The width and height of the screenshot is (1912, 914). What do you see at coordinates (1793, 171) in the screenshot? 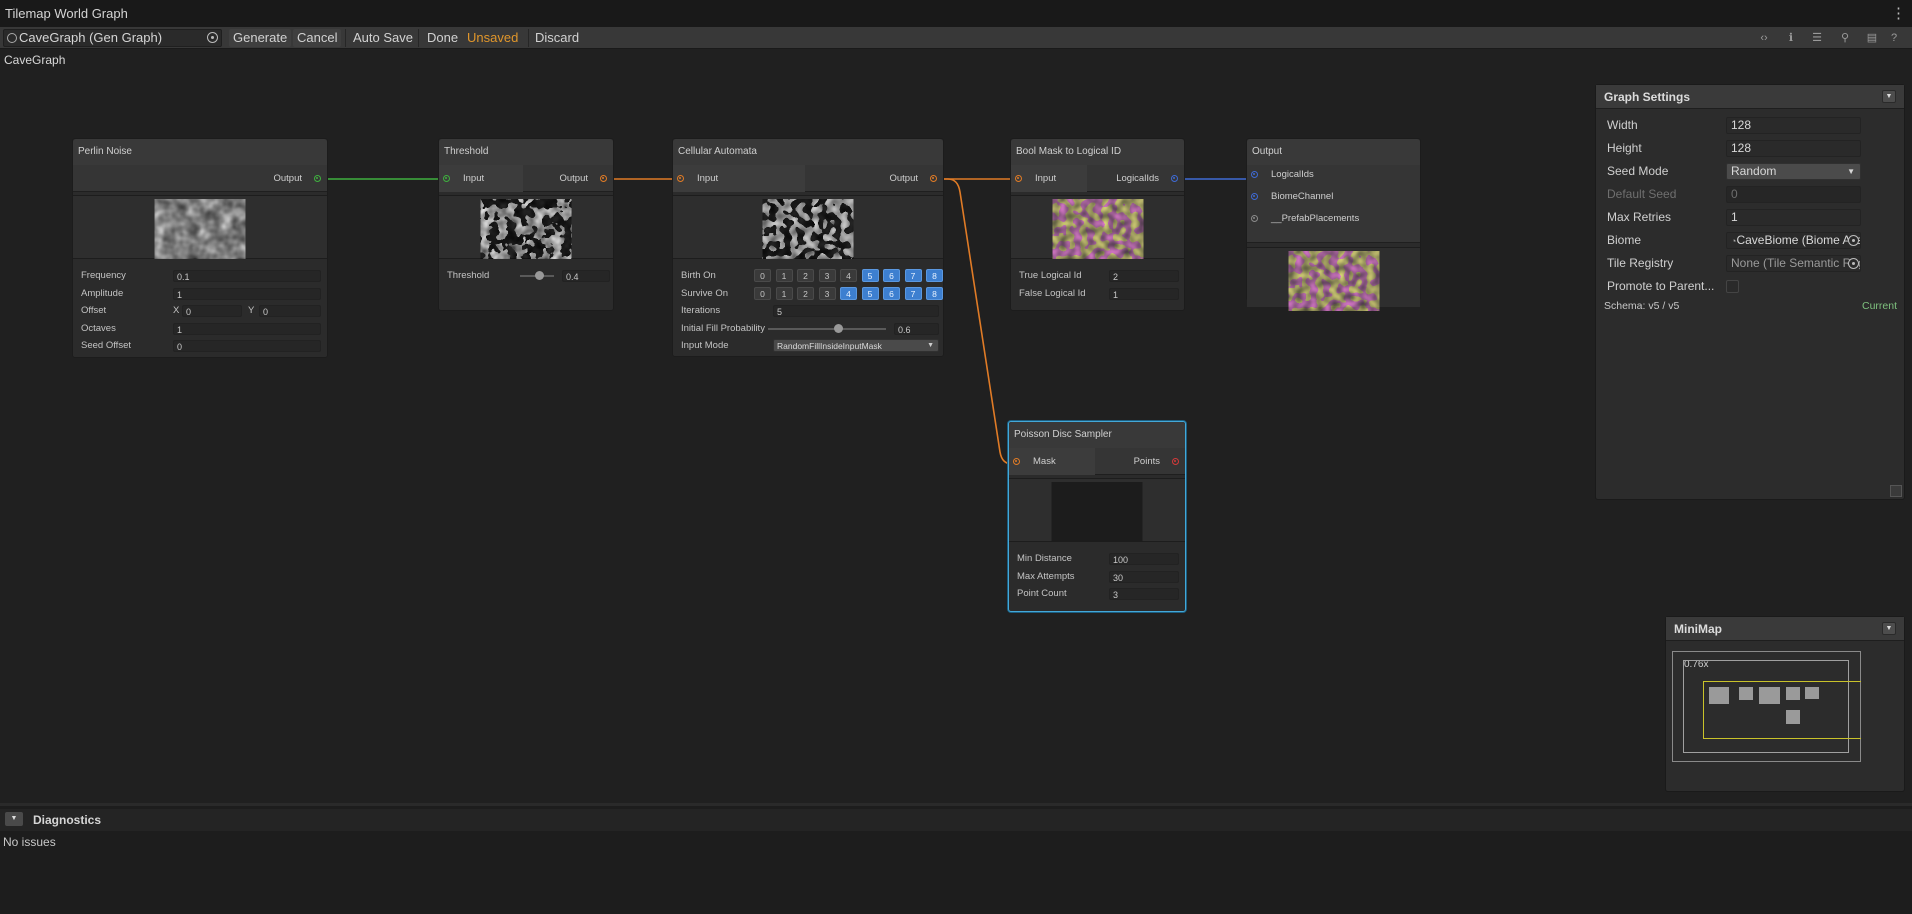
I see `seed-mode-dropdown: Random ▼` at bounding box center [1793, 171].